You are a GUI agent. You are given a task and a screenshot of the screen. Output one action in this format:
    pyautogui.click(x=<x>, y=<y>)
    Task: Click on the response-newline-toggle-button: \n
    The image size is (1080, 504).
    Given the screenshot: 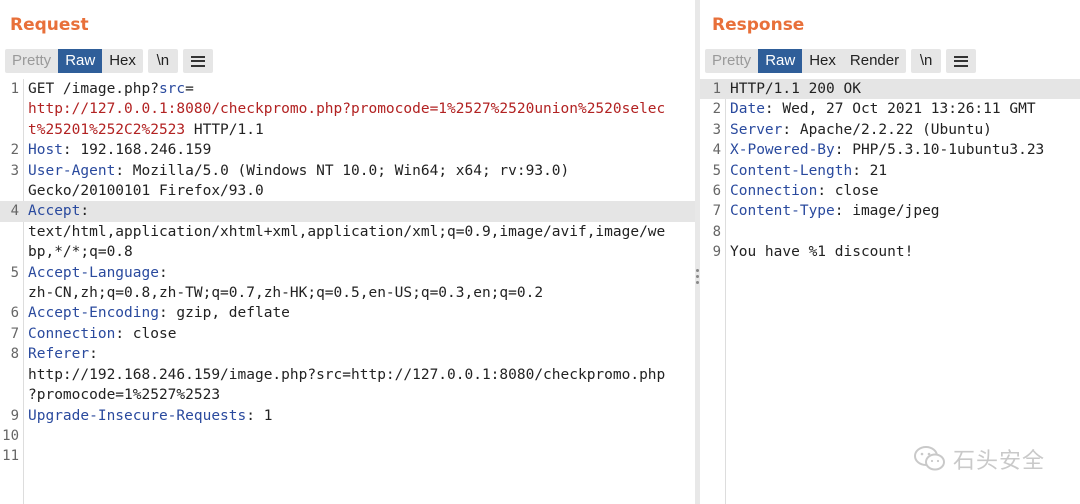 What is the action you would take?
    pyautogui.click(x=926, y=61)
    